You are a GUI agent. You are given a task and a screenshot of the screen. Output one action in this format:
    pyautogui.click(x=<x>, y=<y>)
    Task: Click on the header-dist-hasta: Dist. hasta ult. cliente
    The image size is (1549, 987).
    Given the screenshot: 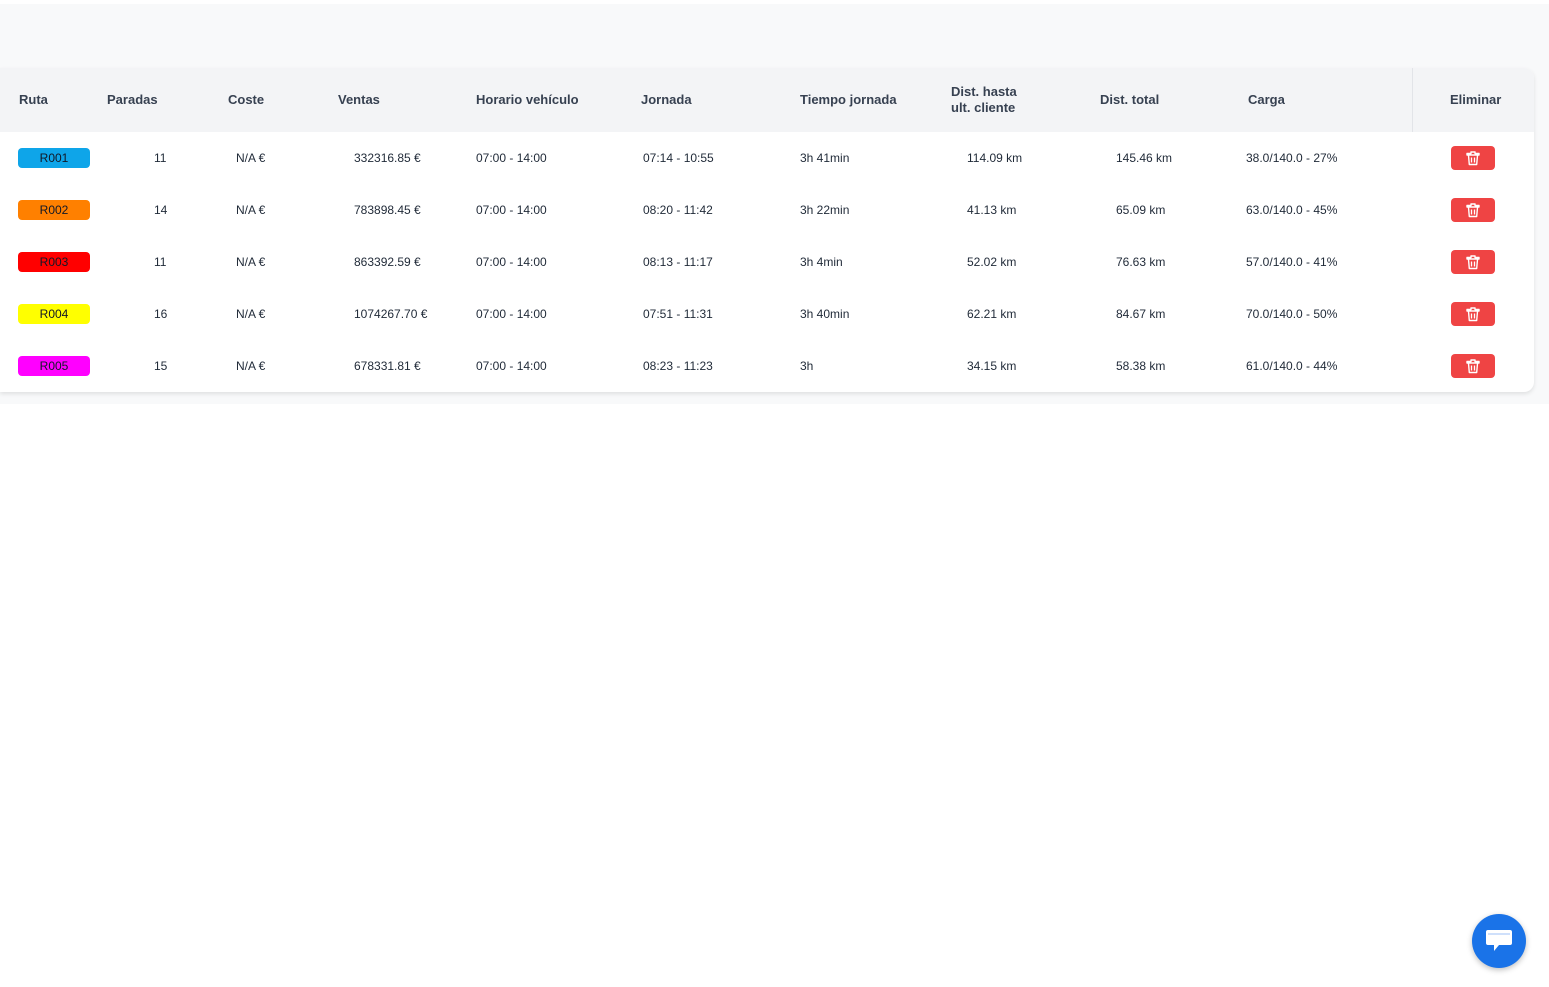 What is the action you would take?
    pyautogui.click(x=984, y=100)
    